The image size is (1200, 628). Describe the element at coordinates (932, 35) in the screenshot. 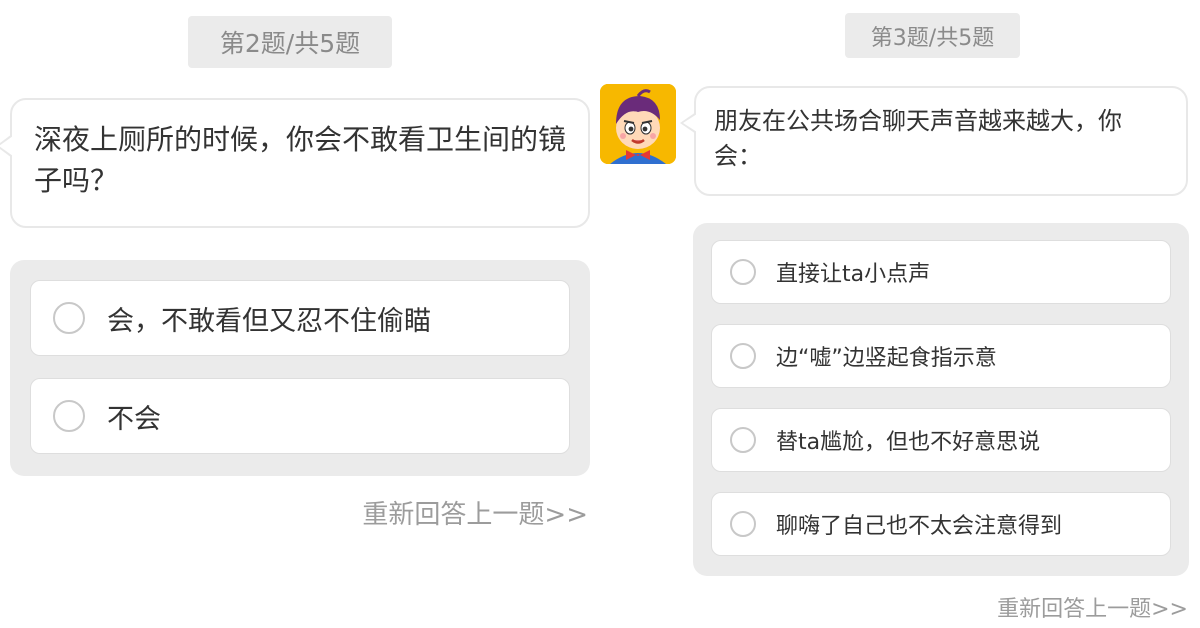

I see `progress-badge: 第3题/共5题` at that location.